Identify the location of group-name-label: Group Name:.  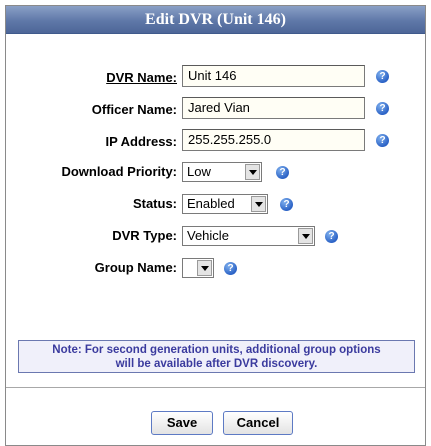
(135, 267).